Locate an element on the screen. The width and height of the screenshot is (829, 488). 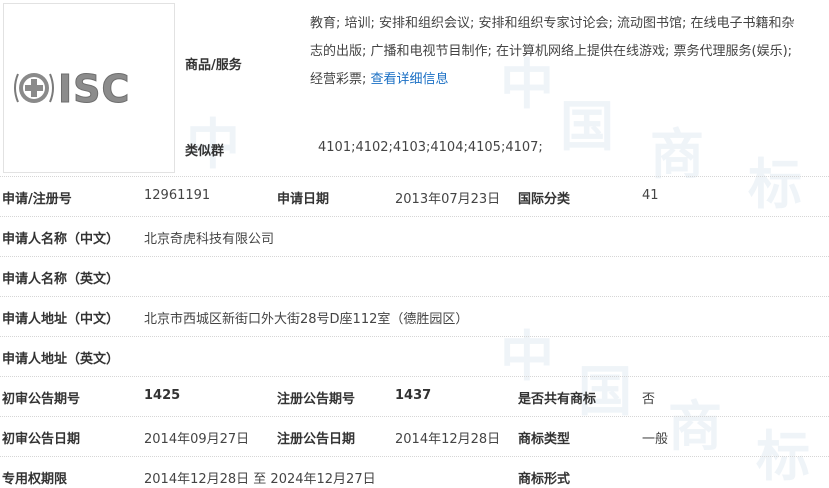
prelim-date-value: 2014年09月27日 is located at coordinates (197, 439).